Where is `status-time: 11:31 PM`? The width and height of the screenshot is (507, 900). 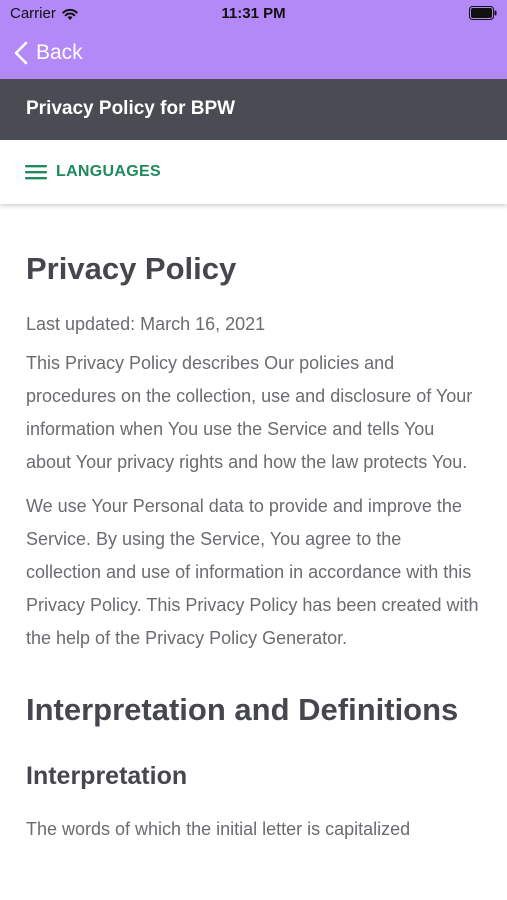
status-time: 11:31 PM is located at coordinates (253, 13).